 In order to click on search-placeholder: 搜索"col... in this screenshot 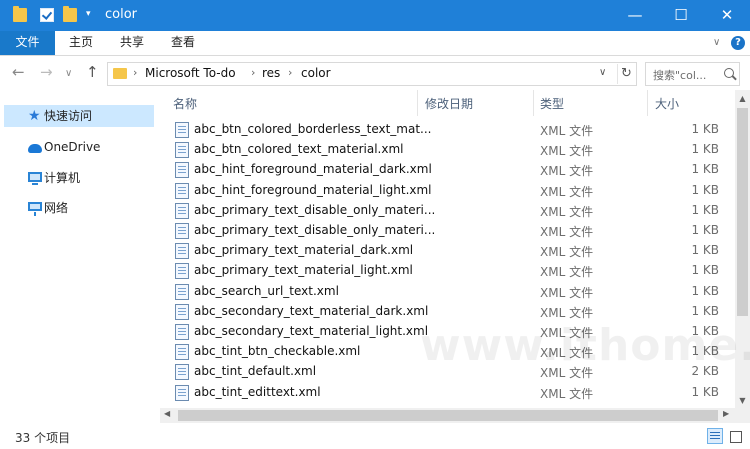, I will do `click(680, 75)`.